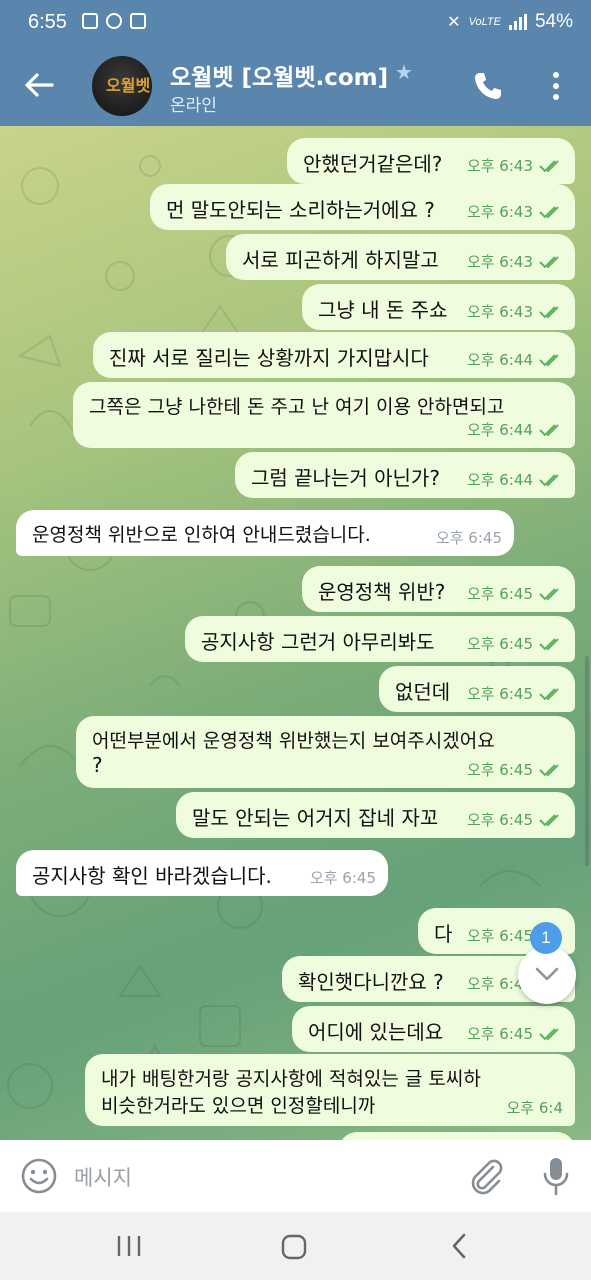 This screenshot has height=1280, width=591. I want to click on scrollbar, so click(587, 761).